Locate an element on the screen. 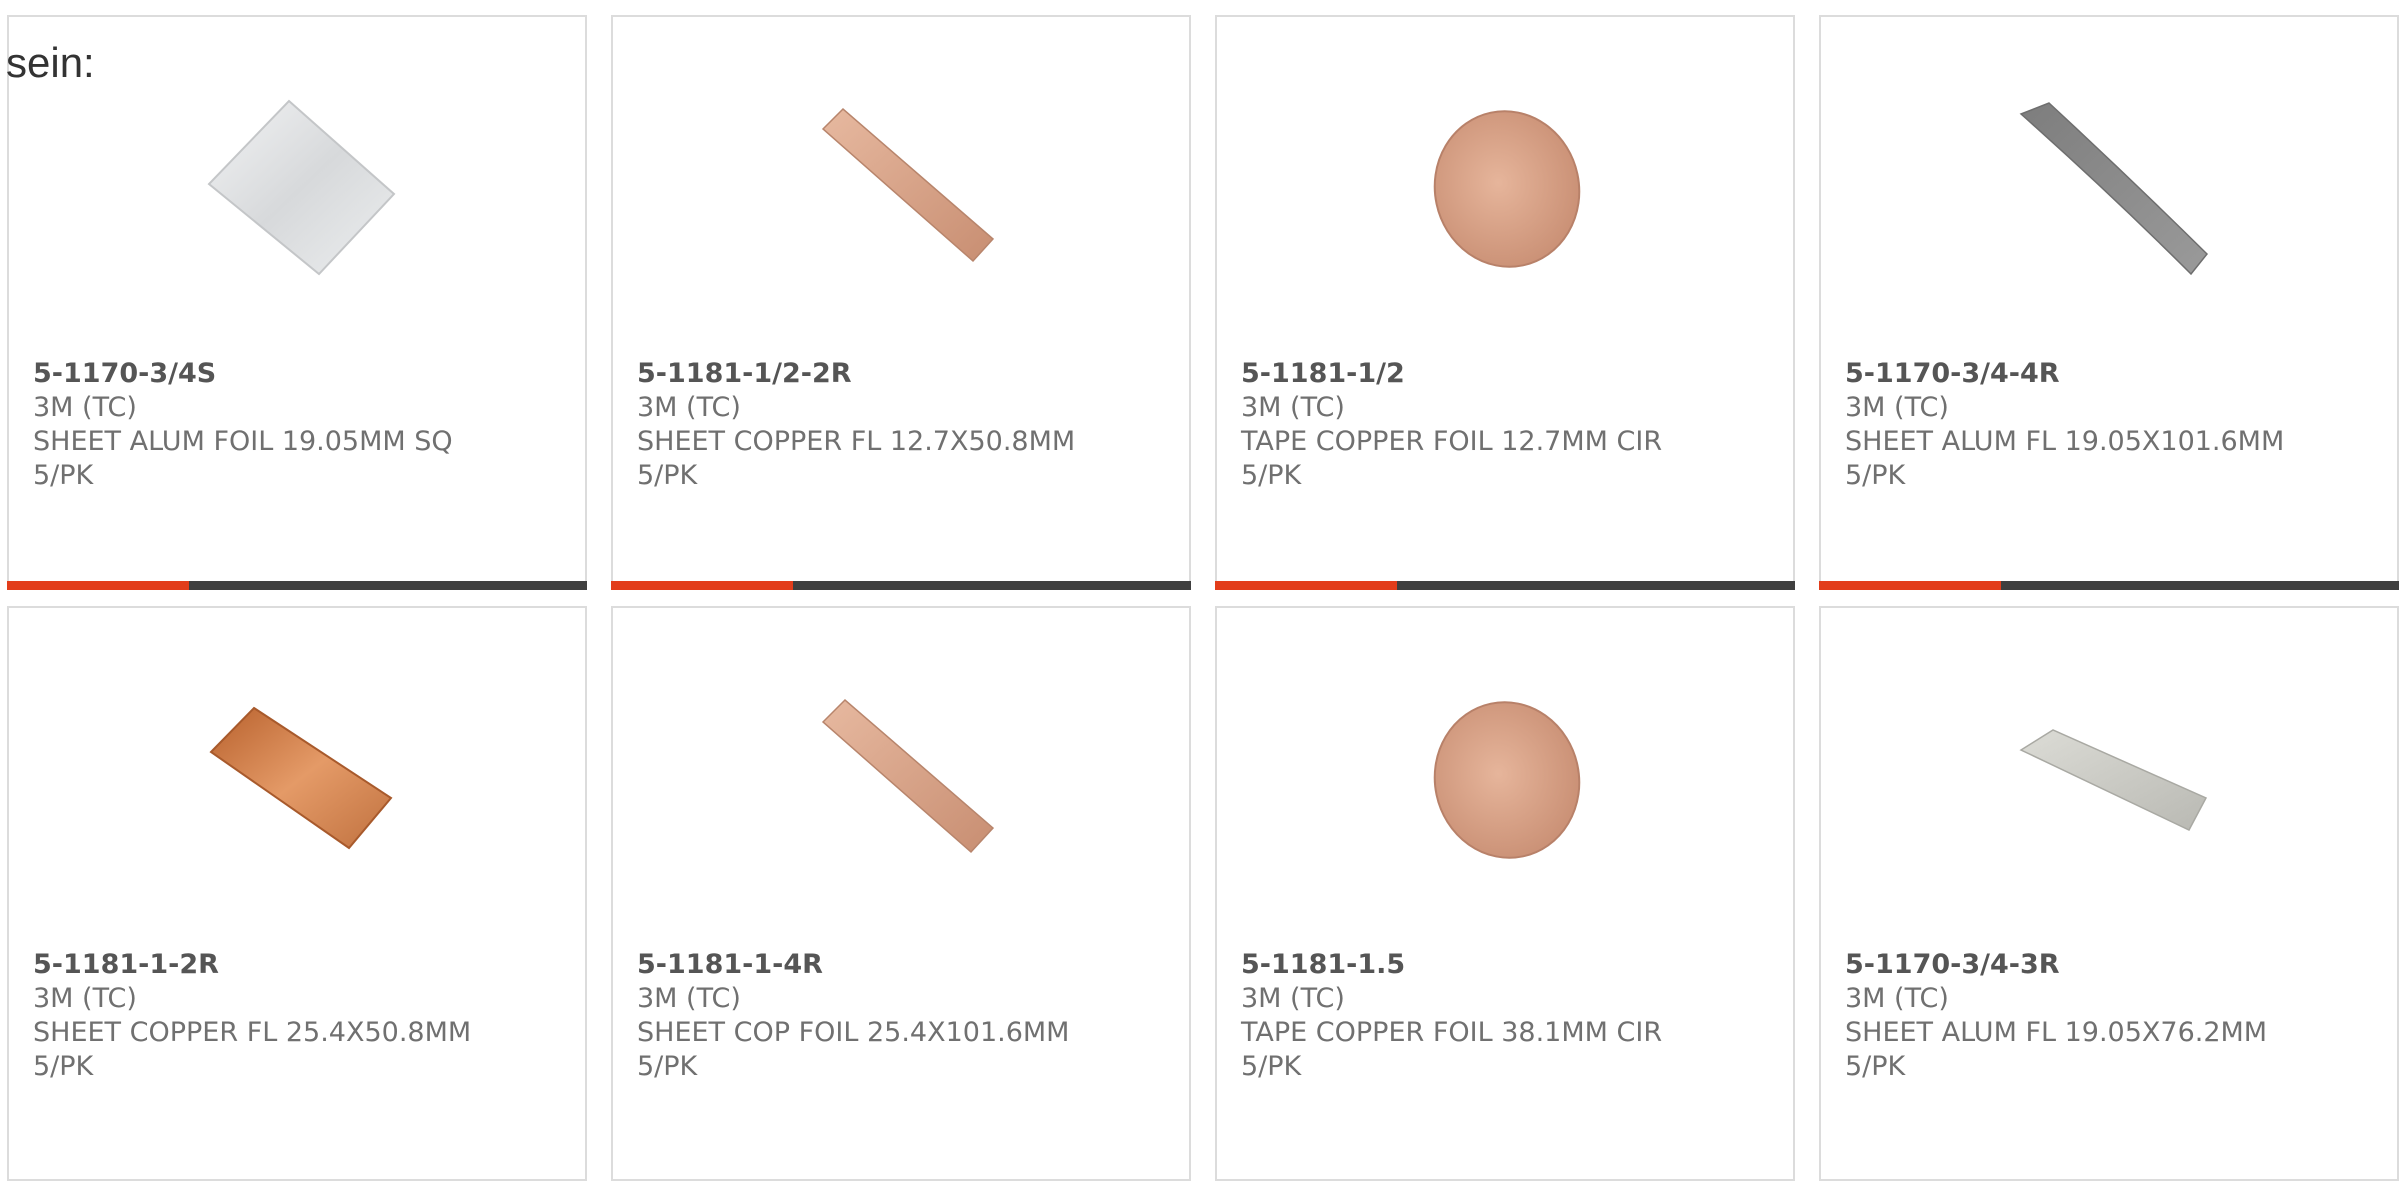 Image resolution: width=2400 pixels, height=1181 pixels. description: TAPE COPPER FOIL 38.1MM CIR is located at coordinates (1452, 1032).